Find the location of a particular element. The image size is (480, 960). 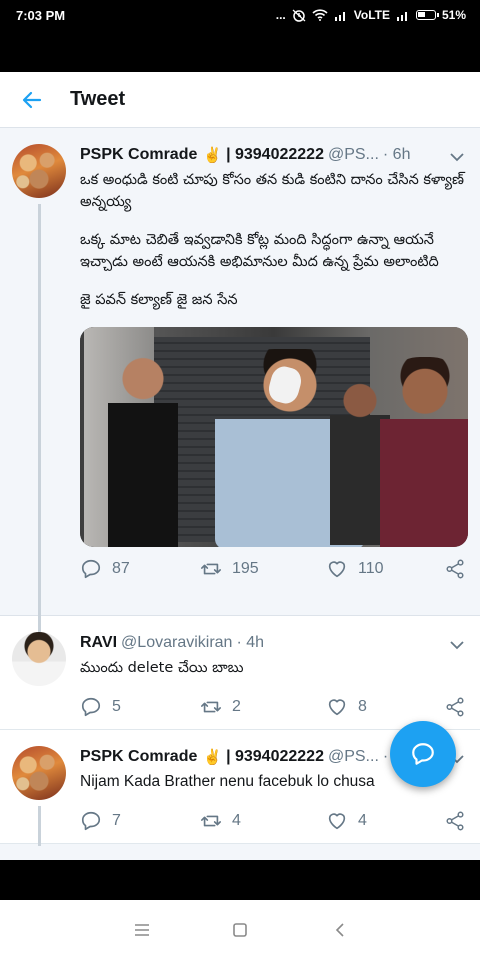

tweet-actions: 87 195 110 is located at coordinates (273, 569).